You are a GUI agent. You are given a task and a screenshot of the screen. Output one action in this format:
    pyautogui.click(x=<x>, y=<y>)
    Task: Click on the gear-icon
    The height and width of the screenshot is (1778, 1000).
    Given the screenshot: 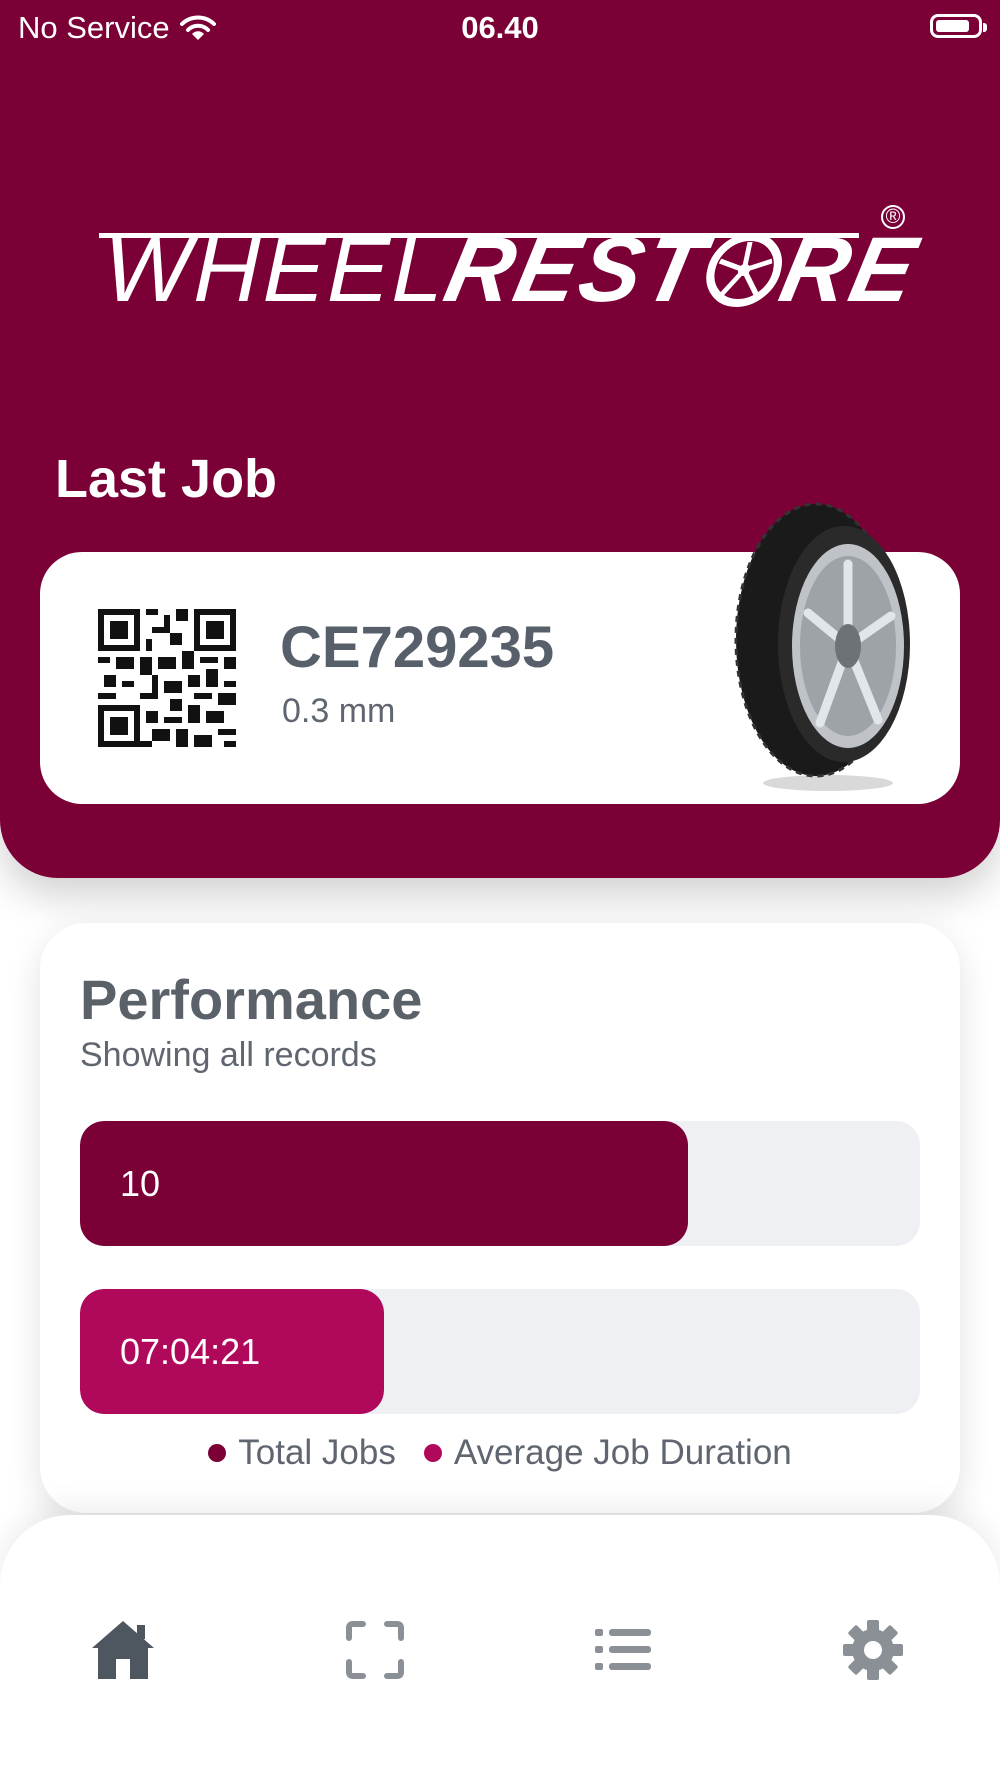 What is the action you would take?
    pyautogui.click(x=873, y=1650)
    